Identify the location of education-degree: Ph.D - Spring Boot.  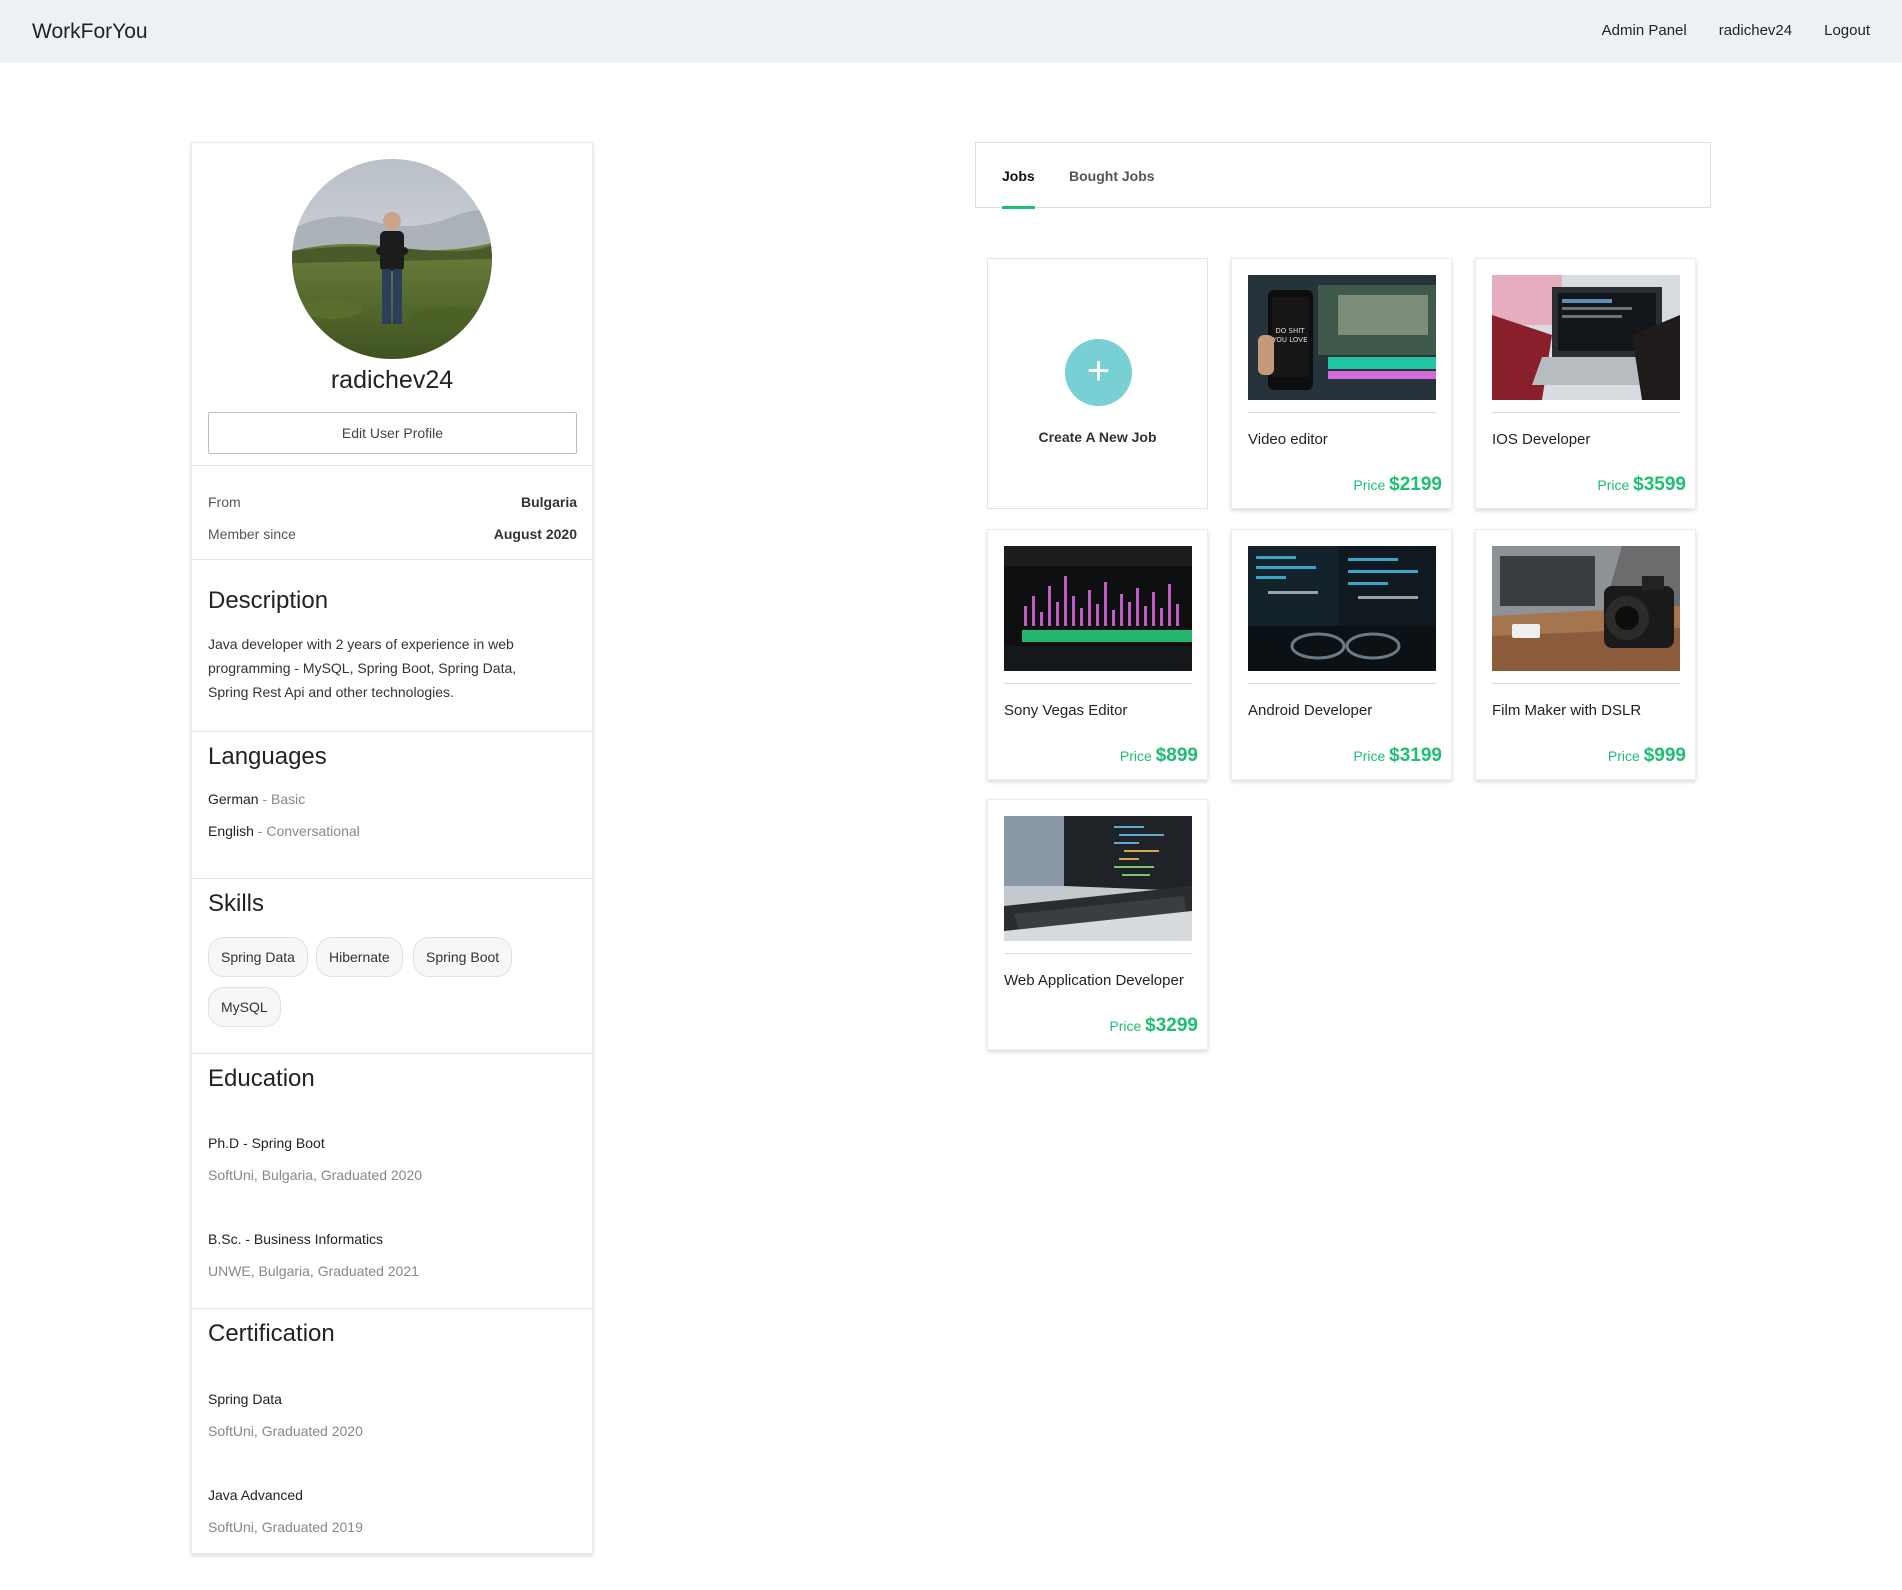
(266, 1143).